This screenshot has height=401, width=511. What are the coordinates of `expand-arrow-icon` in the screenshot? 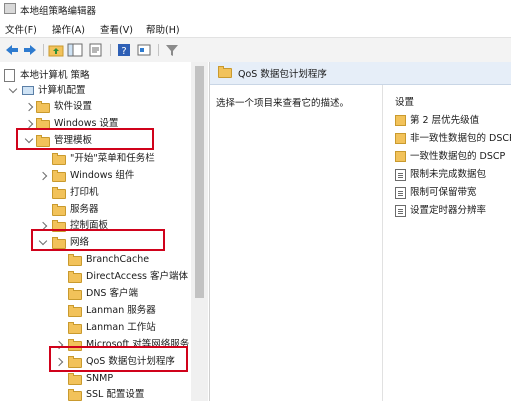 It's located at (13, 89).